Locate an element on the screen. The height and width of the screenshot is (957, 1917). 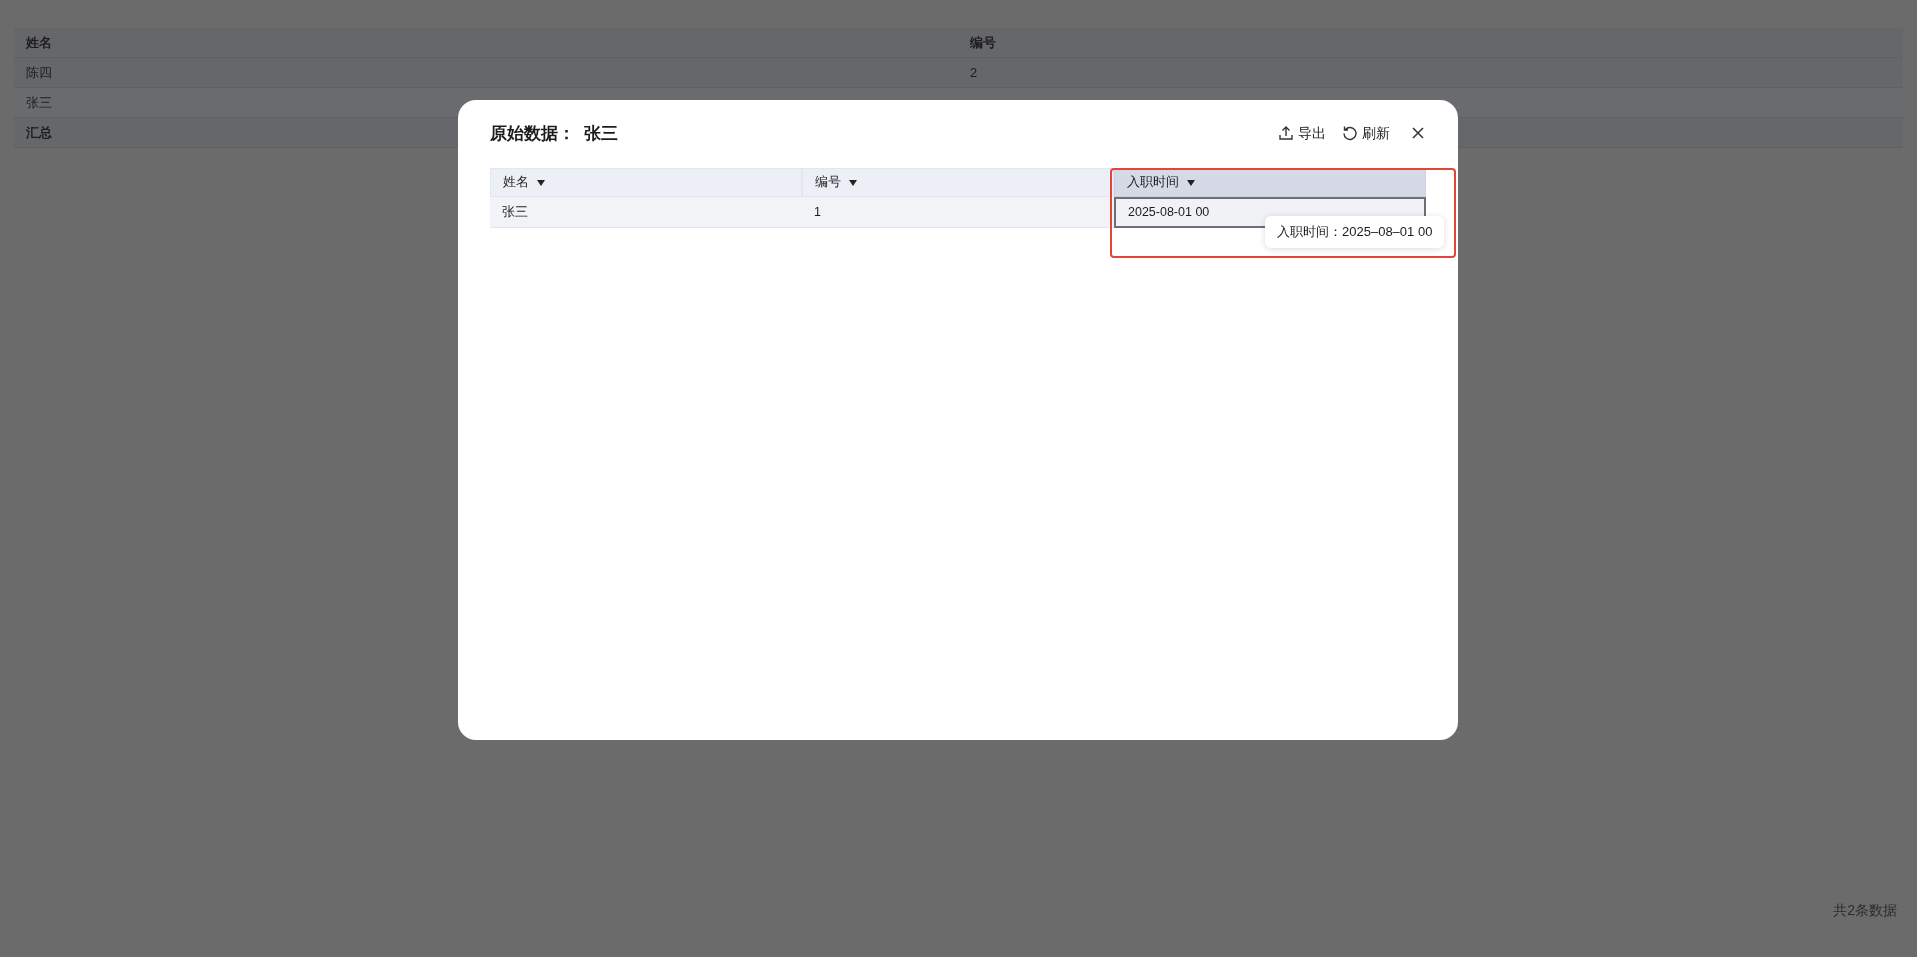
refresh-icon is located at coordinates (1350, 133).